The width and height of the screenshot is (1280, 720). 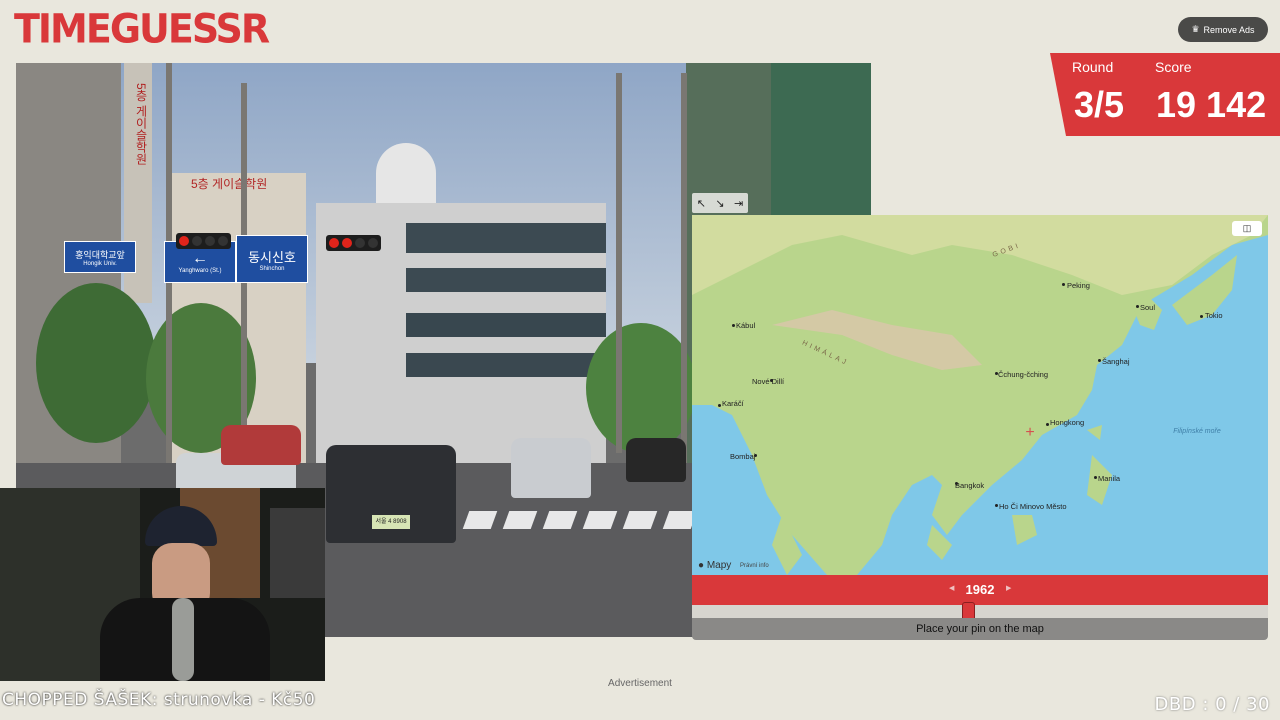 What do you see at coordinates (1229, 29) in the screenshot?
I see `remove-ads-label: Remove Ads` at bounding box center [1229, 29].